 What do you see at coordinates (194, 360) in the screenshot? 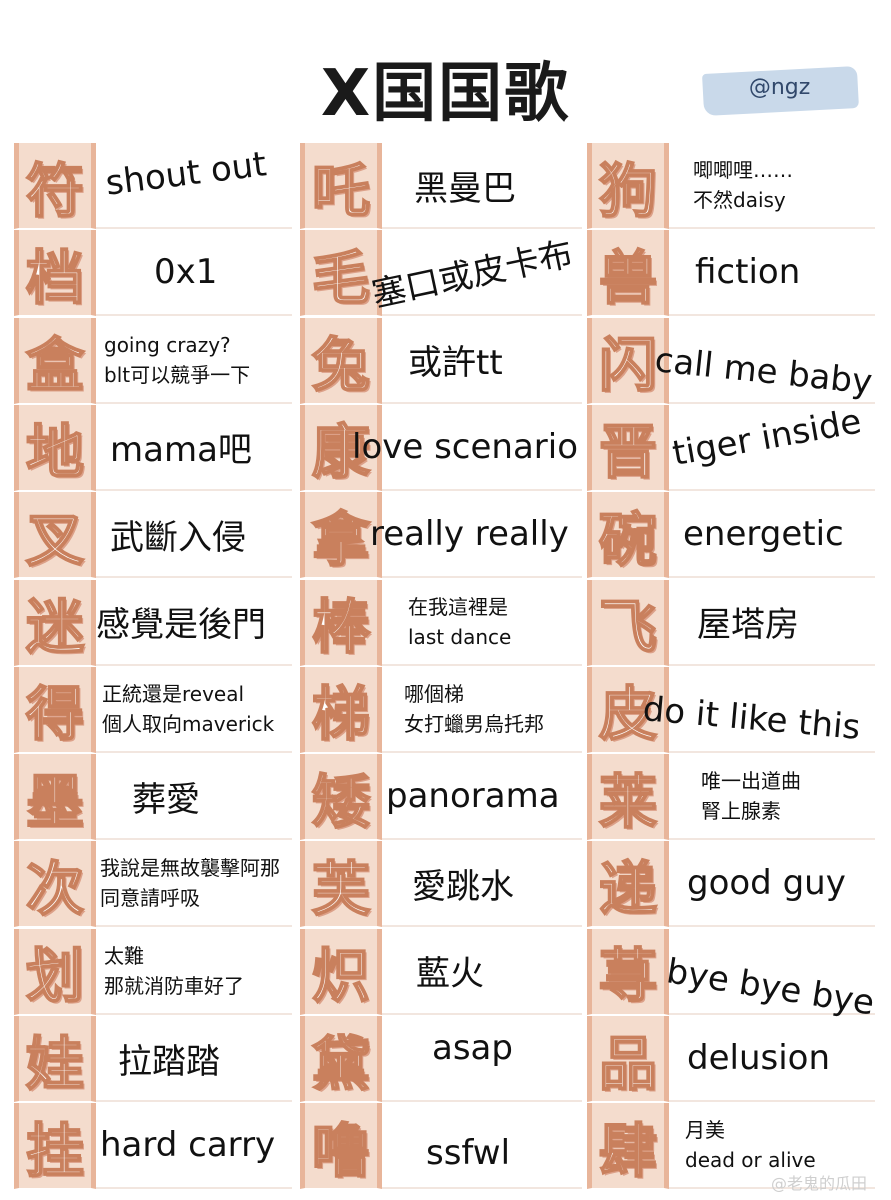
I see `song-cell: going crazy? blt可以競爭一下` at bounding box center [194, 360].